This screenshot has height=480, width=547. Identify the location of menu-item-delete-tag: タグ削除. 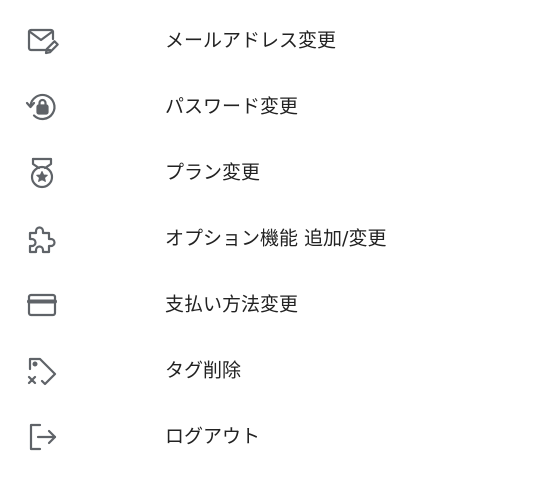
(273, 371).